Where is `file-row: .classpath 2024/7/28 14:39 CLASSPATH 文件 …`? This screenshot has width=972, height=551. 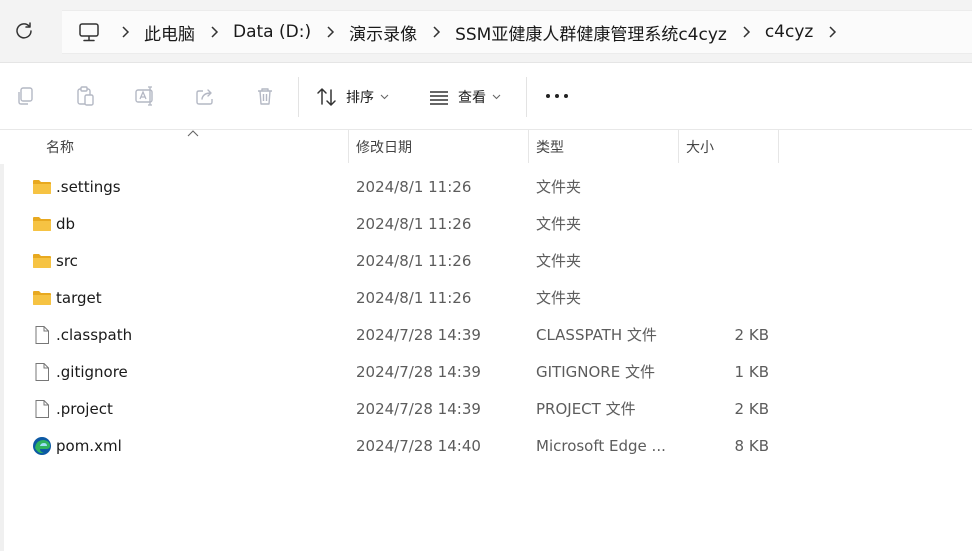 file-row: .classpath 2024/7/28 14:39 CLASSPATH 文件 … is located at coordinates (490, 334).